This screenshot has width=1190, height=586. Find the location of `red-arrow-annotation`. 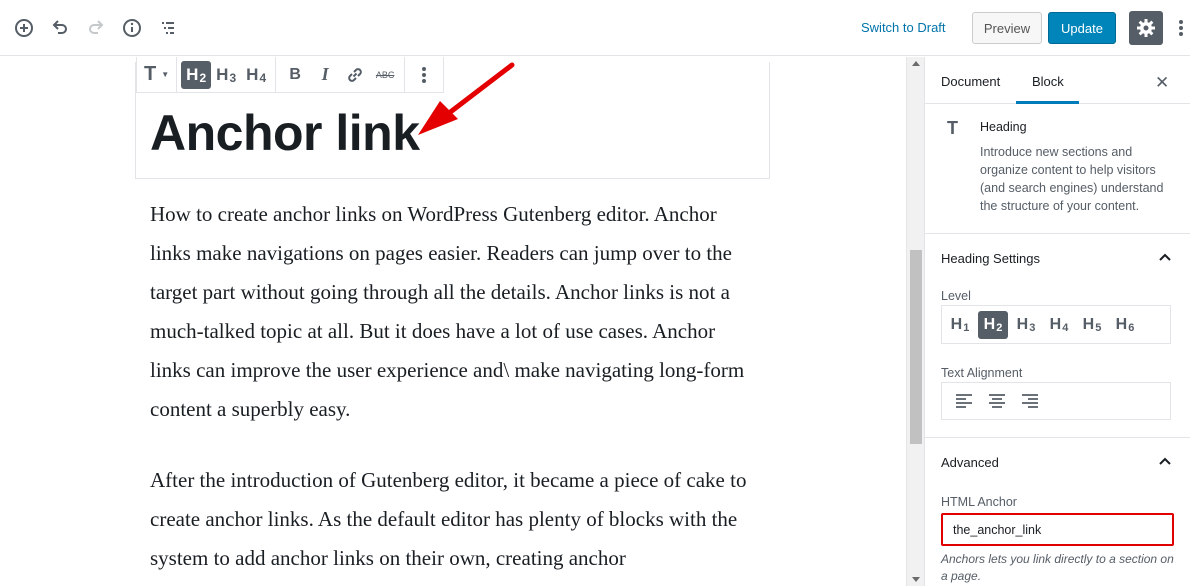

red-arrow-annotation is located at coordinates (466, 98).